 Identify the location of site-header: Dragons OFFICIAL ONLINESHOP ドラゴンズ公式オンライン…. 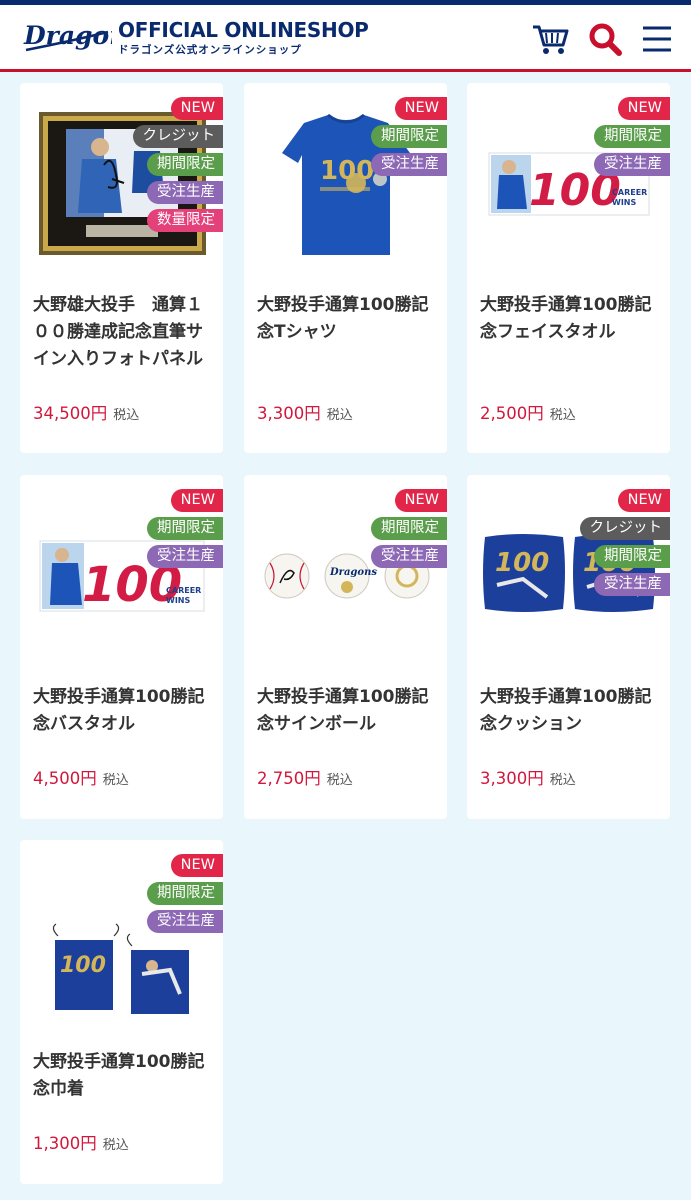
(345, 37).